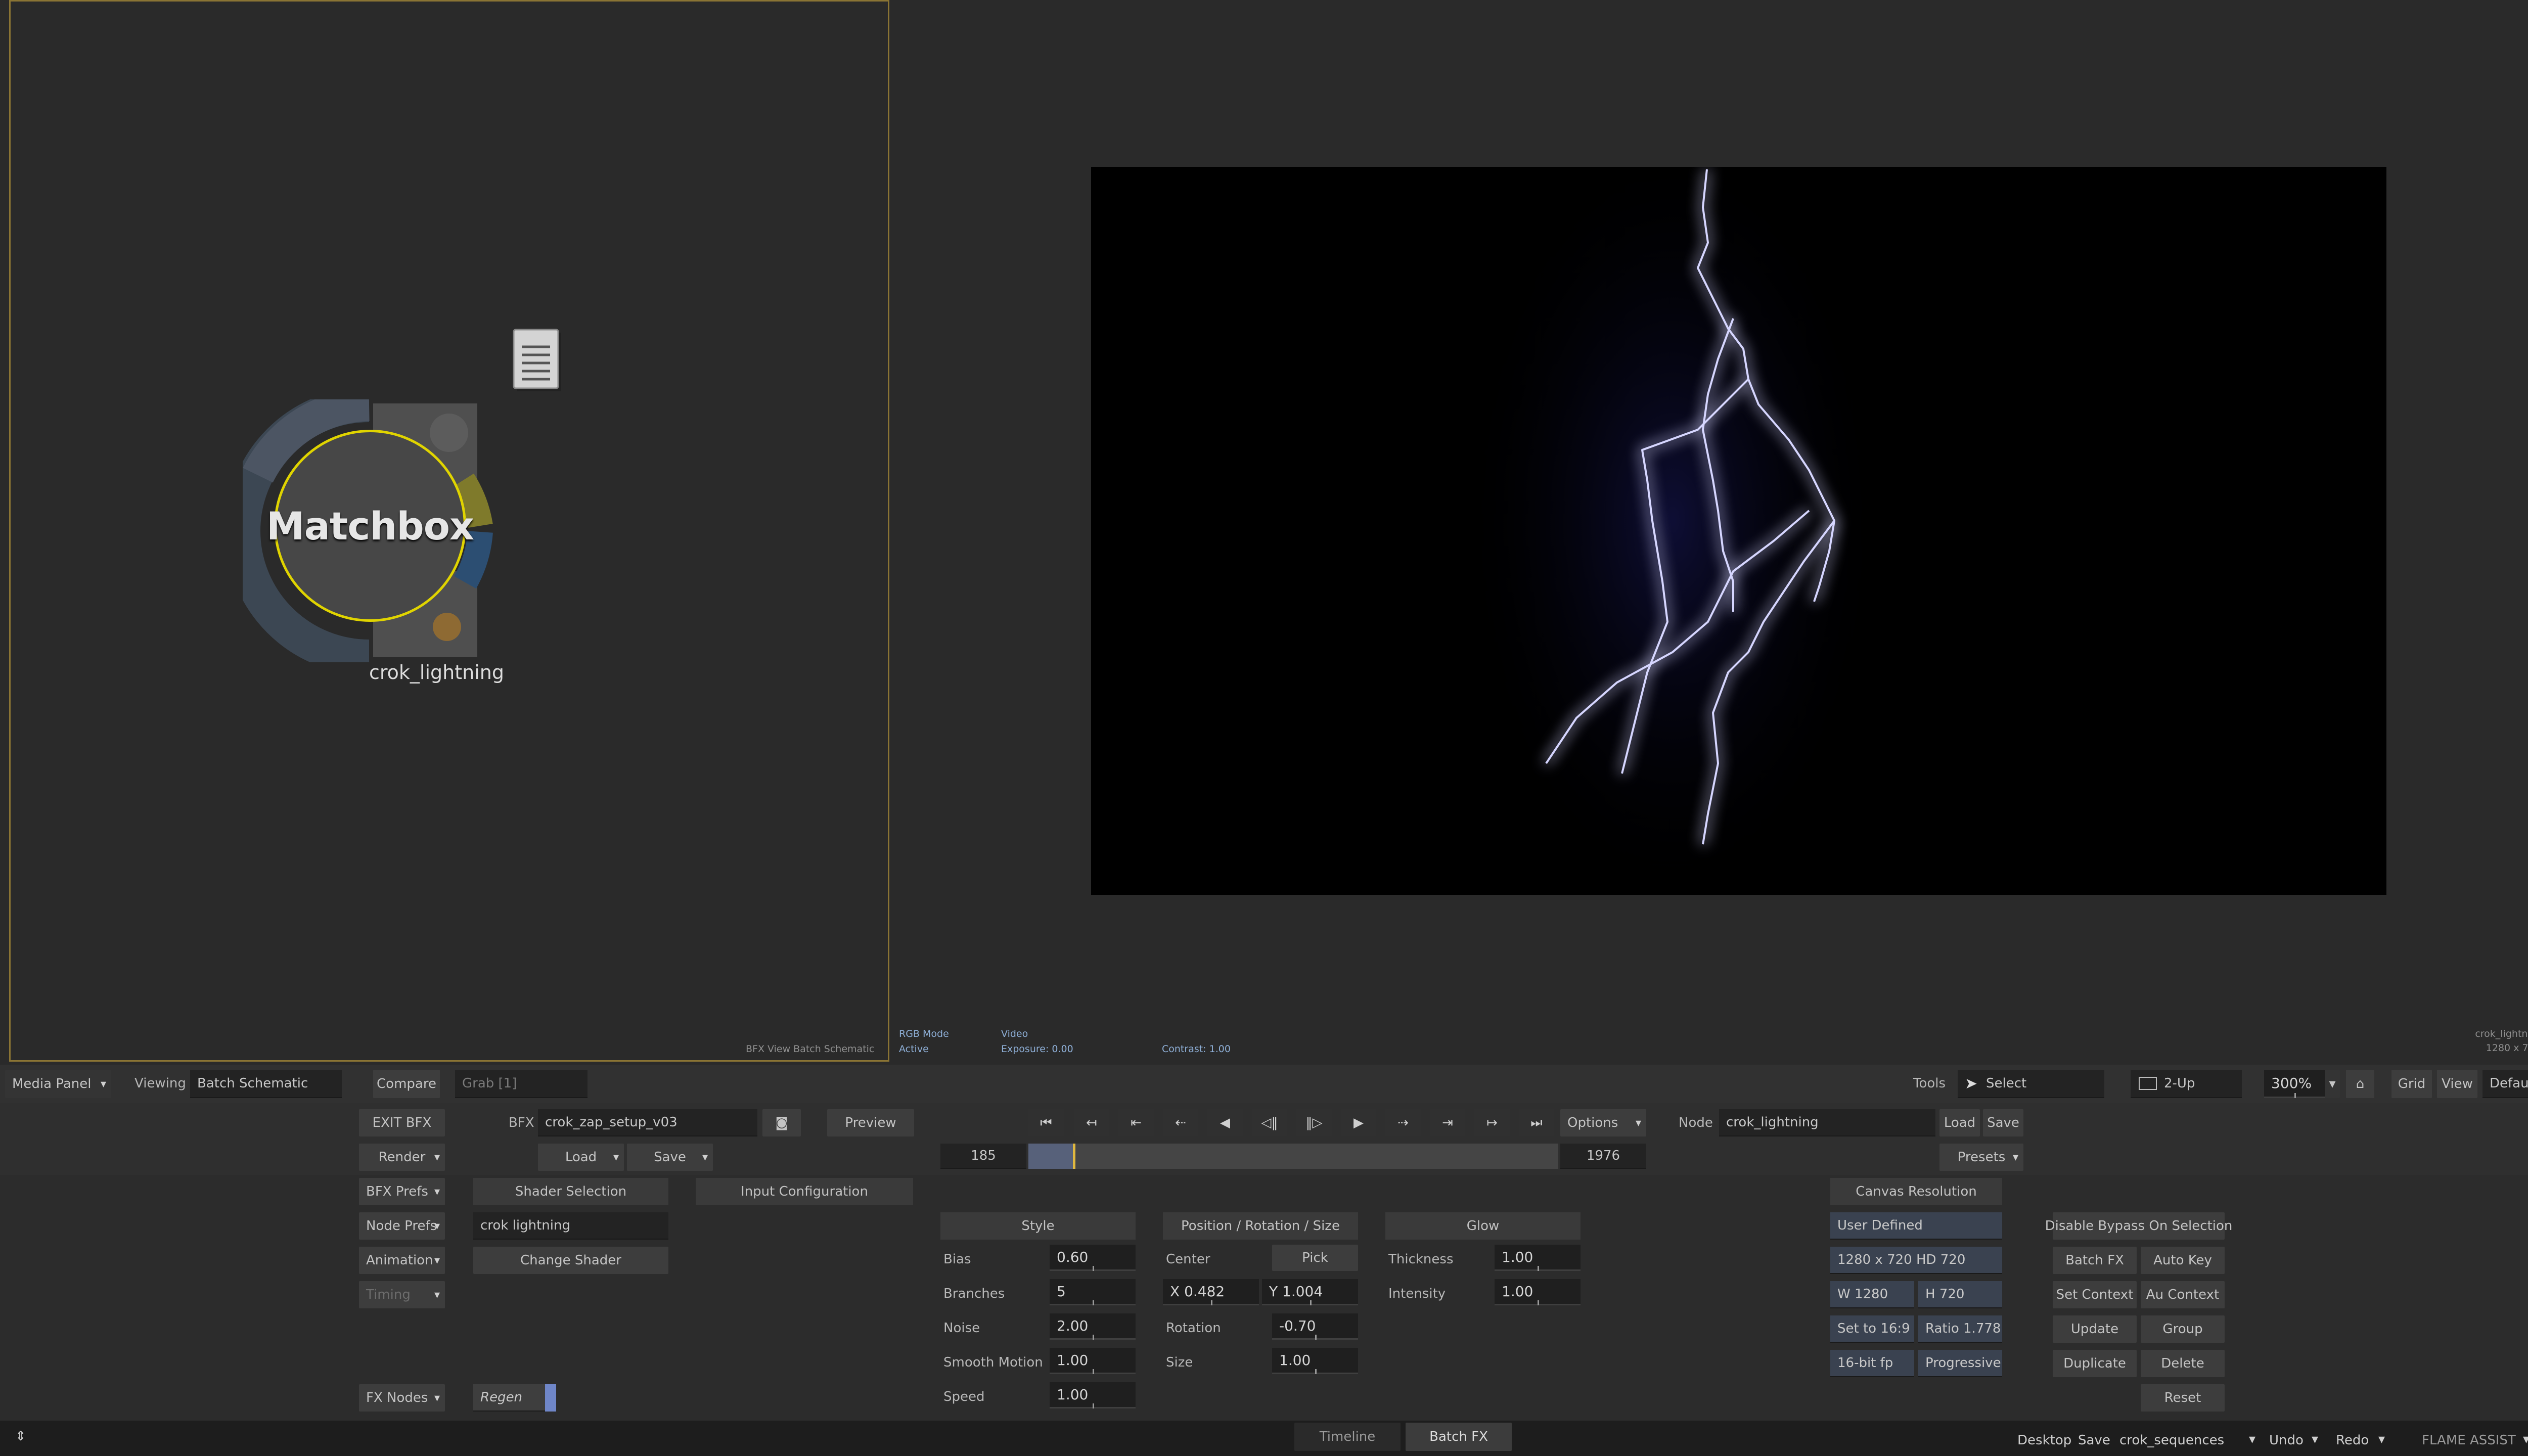 The image size is (2528, 1456). Describe the element at coordinates (1537, 1122) in the screenshot. I see `go-to-end-icon: ⏭` at that location.